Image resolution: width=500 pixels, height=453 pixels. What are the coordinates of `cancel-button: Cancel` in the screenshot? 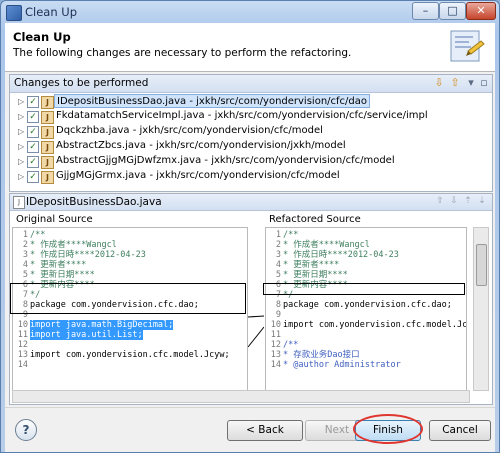 It's located at (460, 430).